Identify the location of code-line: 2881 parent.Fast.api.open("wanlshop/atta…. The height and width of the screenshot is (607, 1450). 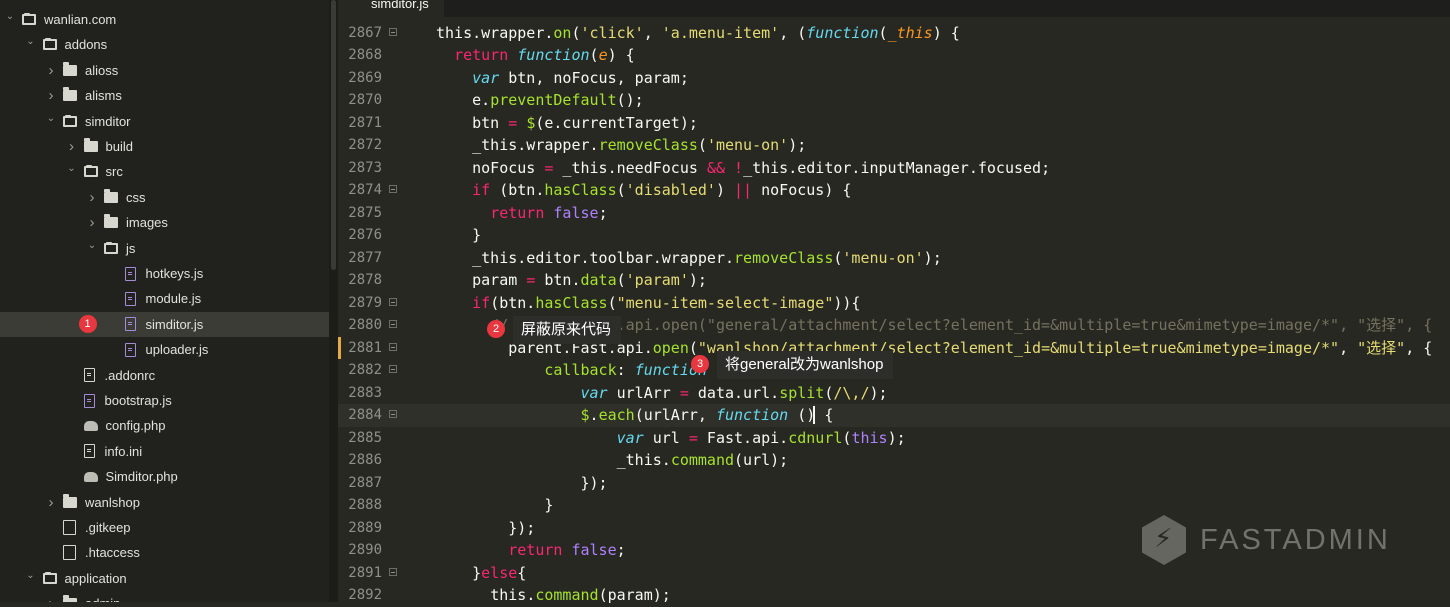
(894, 347).